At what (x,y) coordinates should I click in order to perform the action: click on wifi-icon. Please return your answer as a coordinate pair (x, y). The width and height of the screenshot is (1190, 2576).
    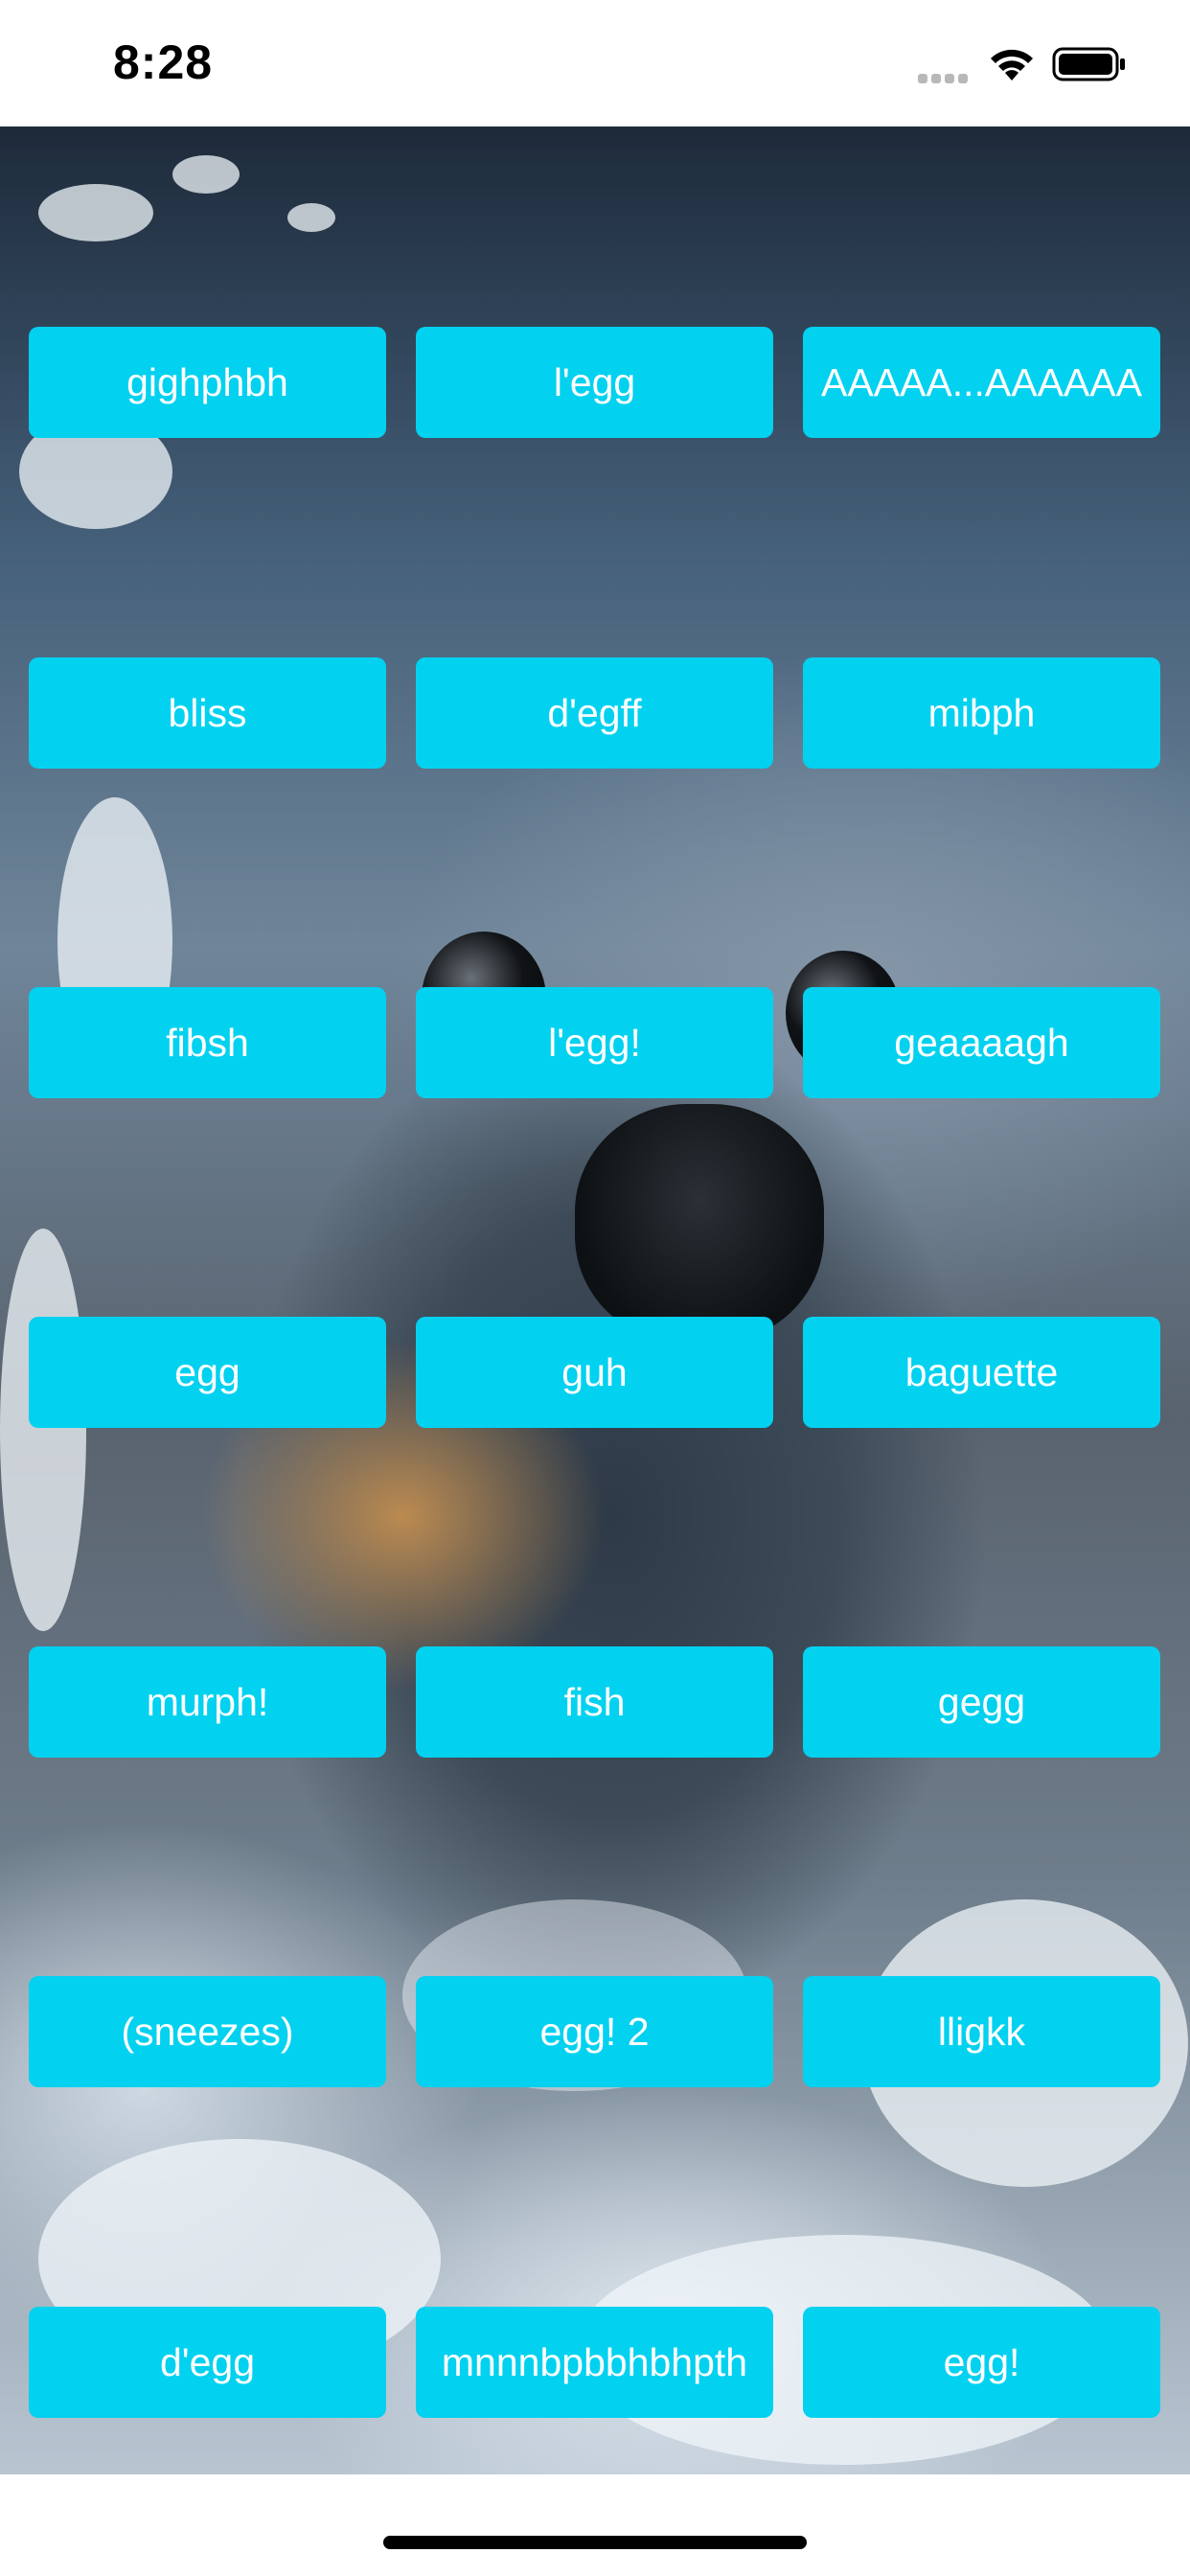
    Looking at the image, I should click on (1012, 64).